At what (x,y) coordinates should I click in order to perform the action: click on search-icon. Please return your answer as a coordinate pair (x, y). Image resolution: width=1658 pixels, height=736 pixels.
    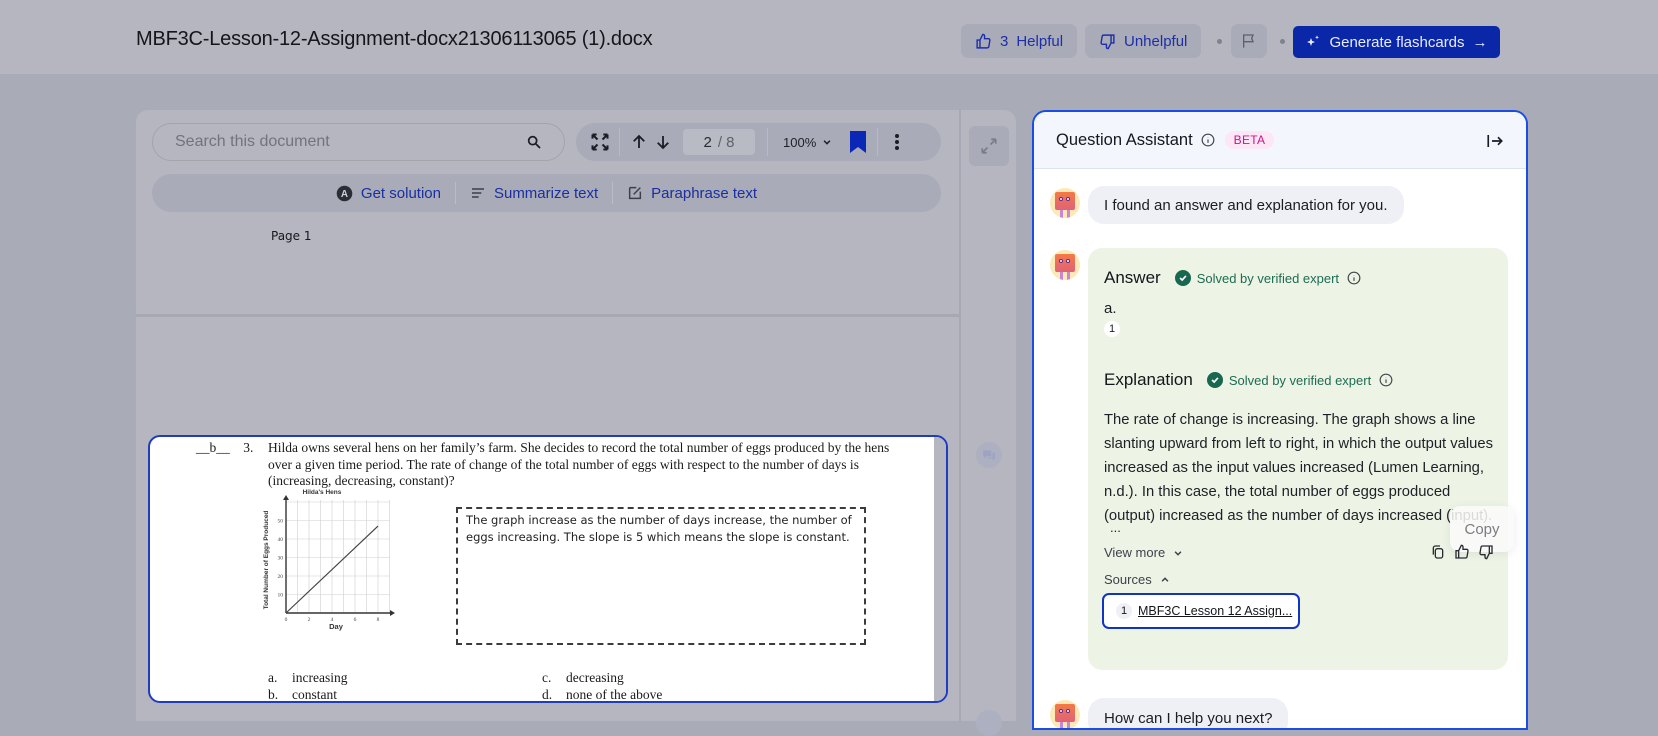
    Looking at the image, I should click on (534, 142).